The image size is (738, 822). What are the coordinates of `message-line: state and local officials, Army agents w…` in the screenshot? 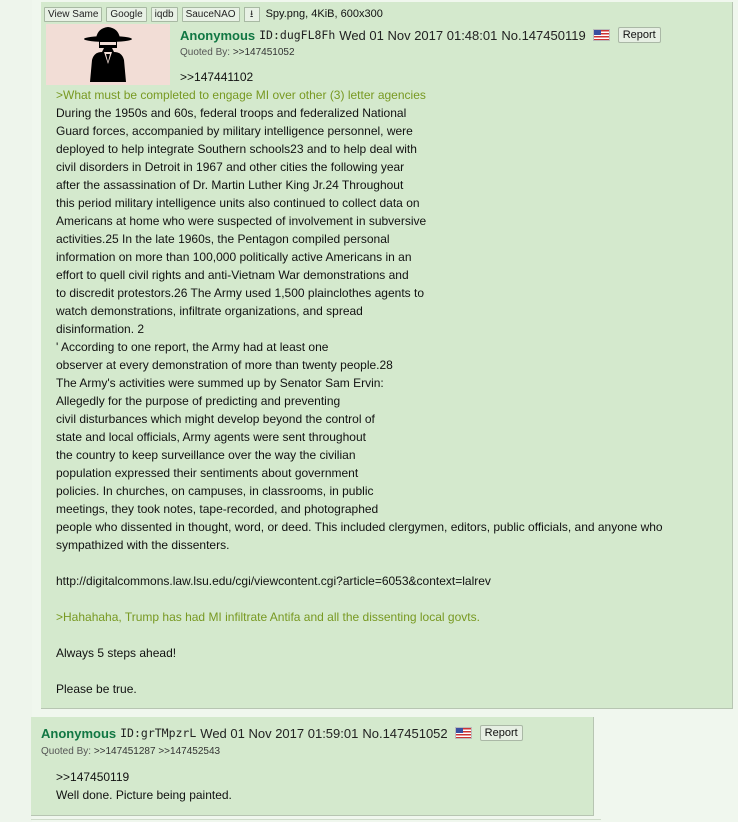 It's located at (211, 437).